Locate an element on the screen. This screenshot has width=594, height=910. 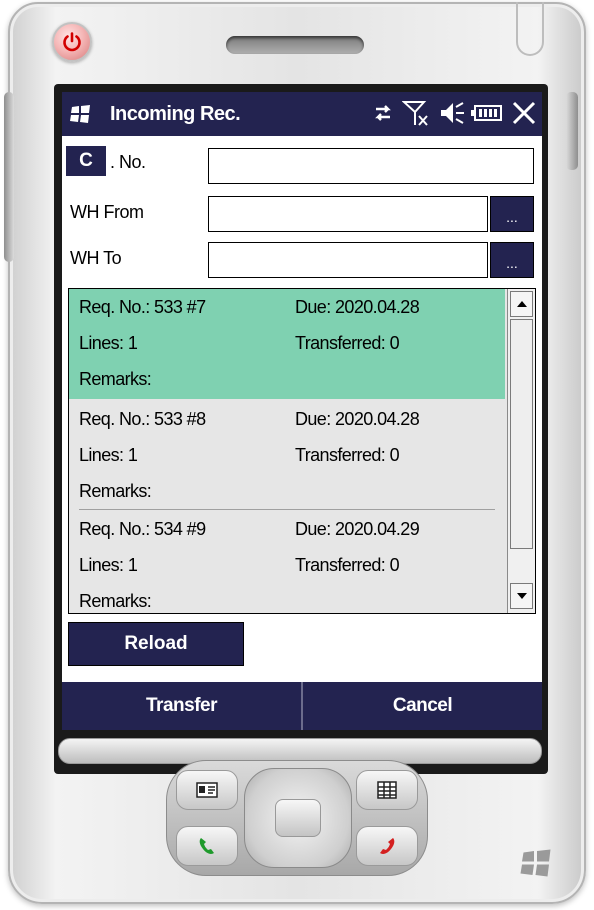
list-scrollbar is located at coordinates (521, 451).